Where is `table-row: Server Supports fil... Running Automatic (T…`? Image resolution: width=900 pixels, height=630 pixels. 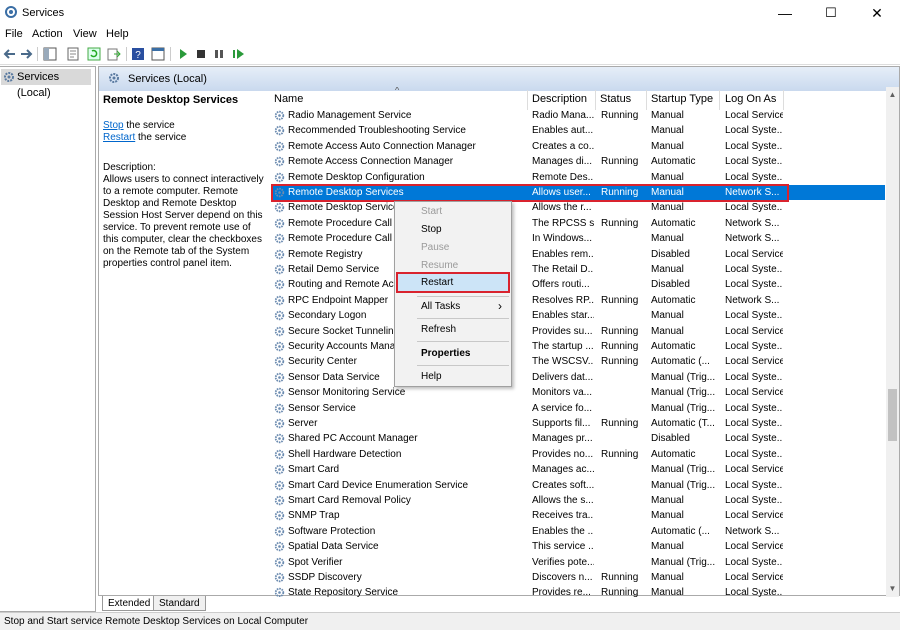
table-row: Server Supports fil... Running Automatic (T… is located at coordinates (578, 423).